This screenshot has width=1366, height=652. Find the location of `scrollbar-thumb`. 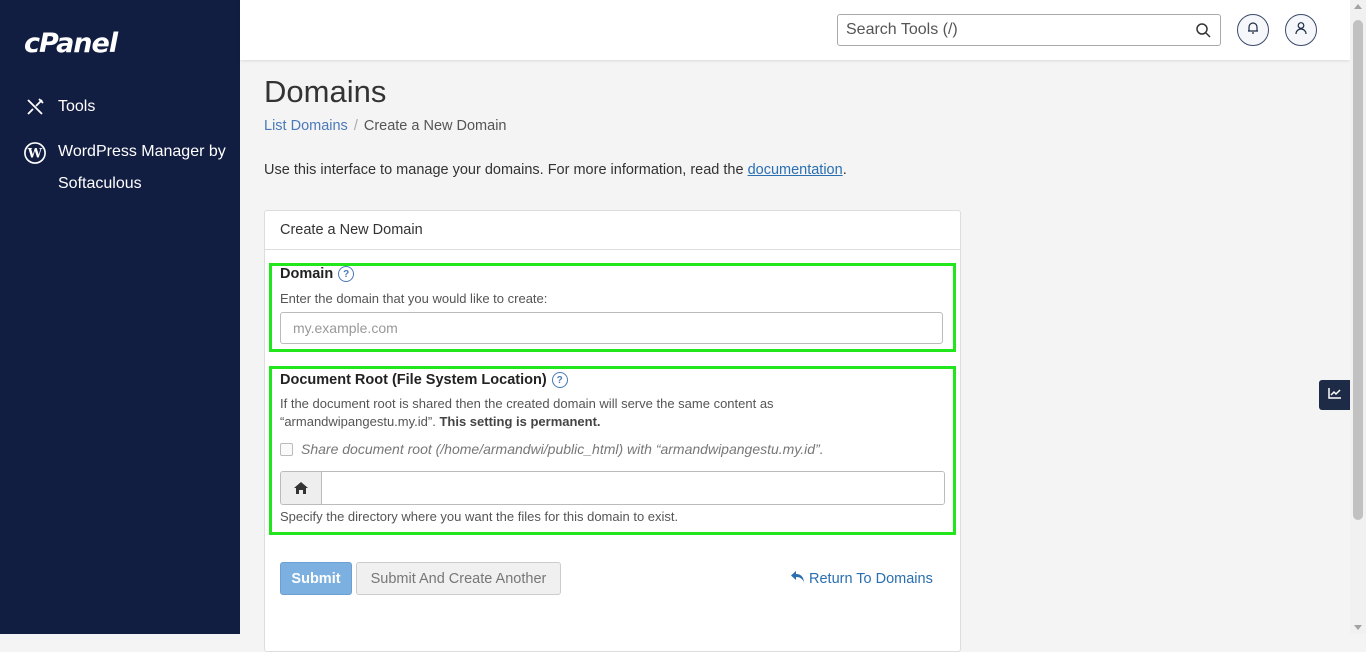

scrollbar-thumb is located at coordinates (1358, 270).